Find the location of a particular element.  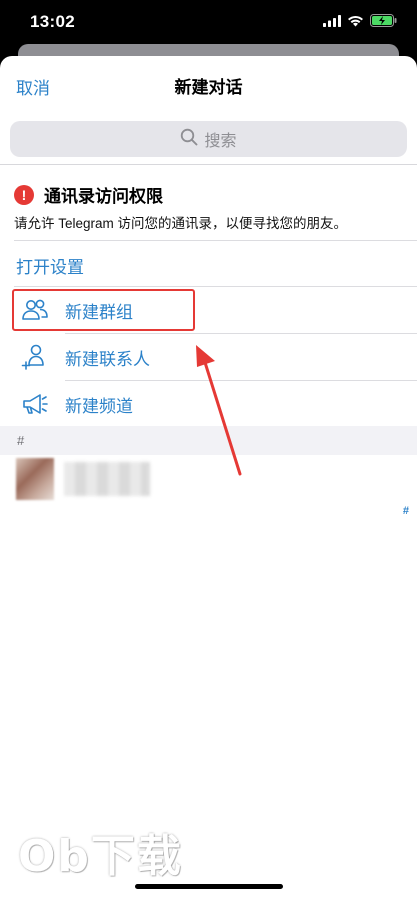

search-input: 搜索 is located at coordinates (208, 139).